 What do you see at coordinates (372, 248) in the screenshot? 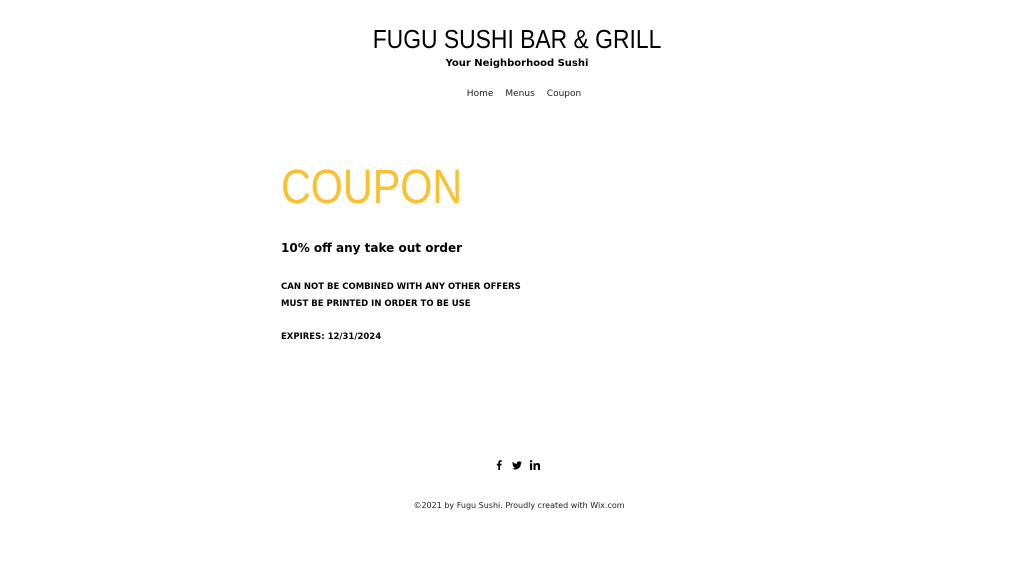
I see `offer-text: 10% off any take out order` at bounding box center [372, 248].